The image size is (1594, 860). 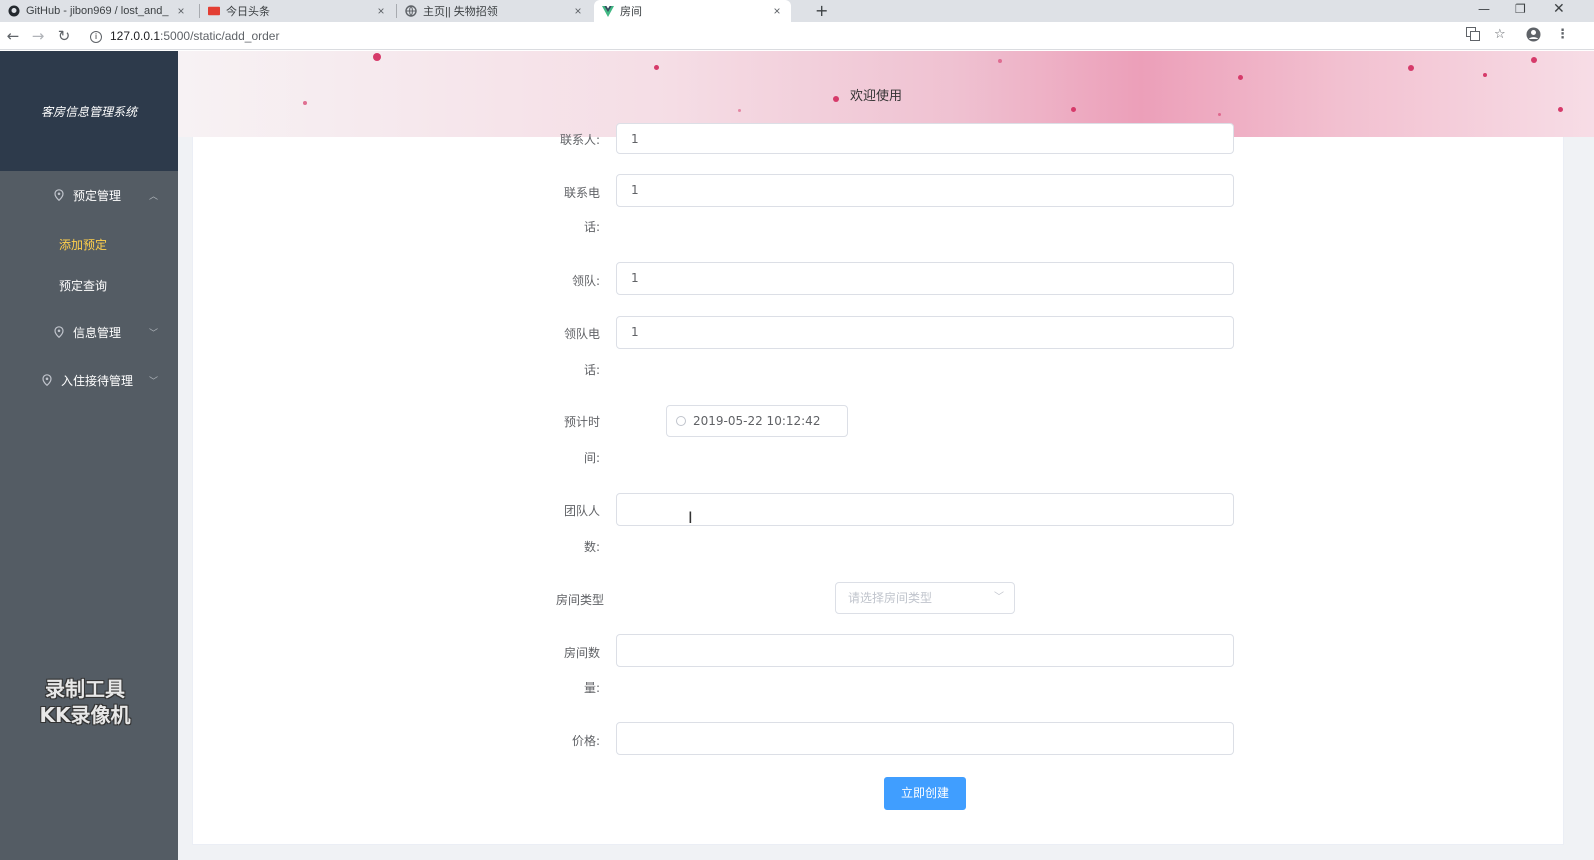 I want to click on leader-input: 1, so click(x=925, y=278).